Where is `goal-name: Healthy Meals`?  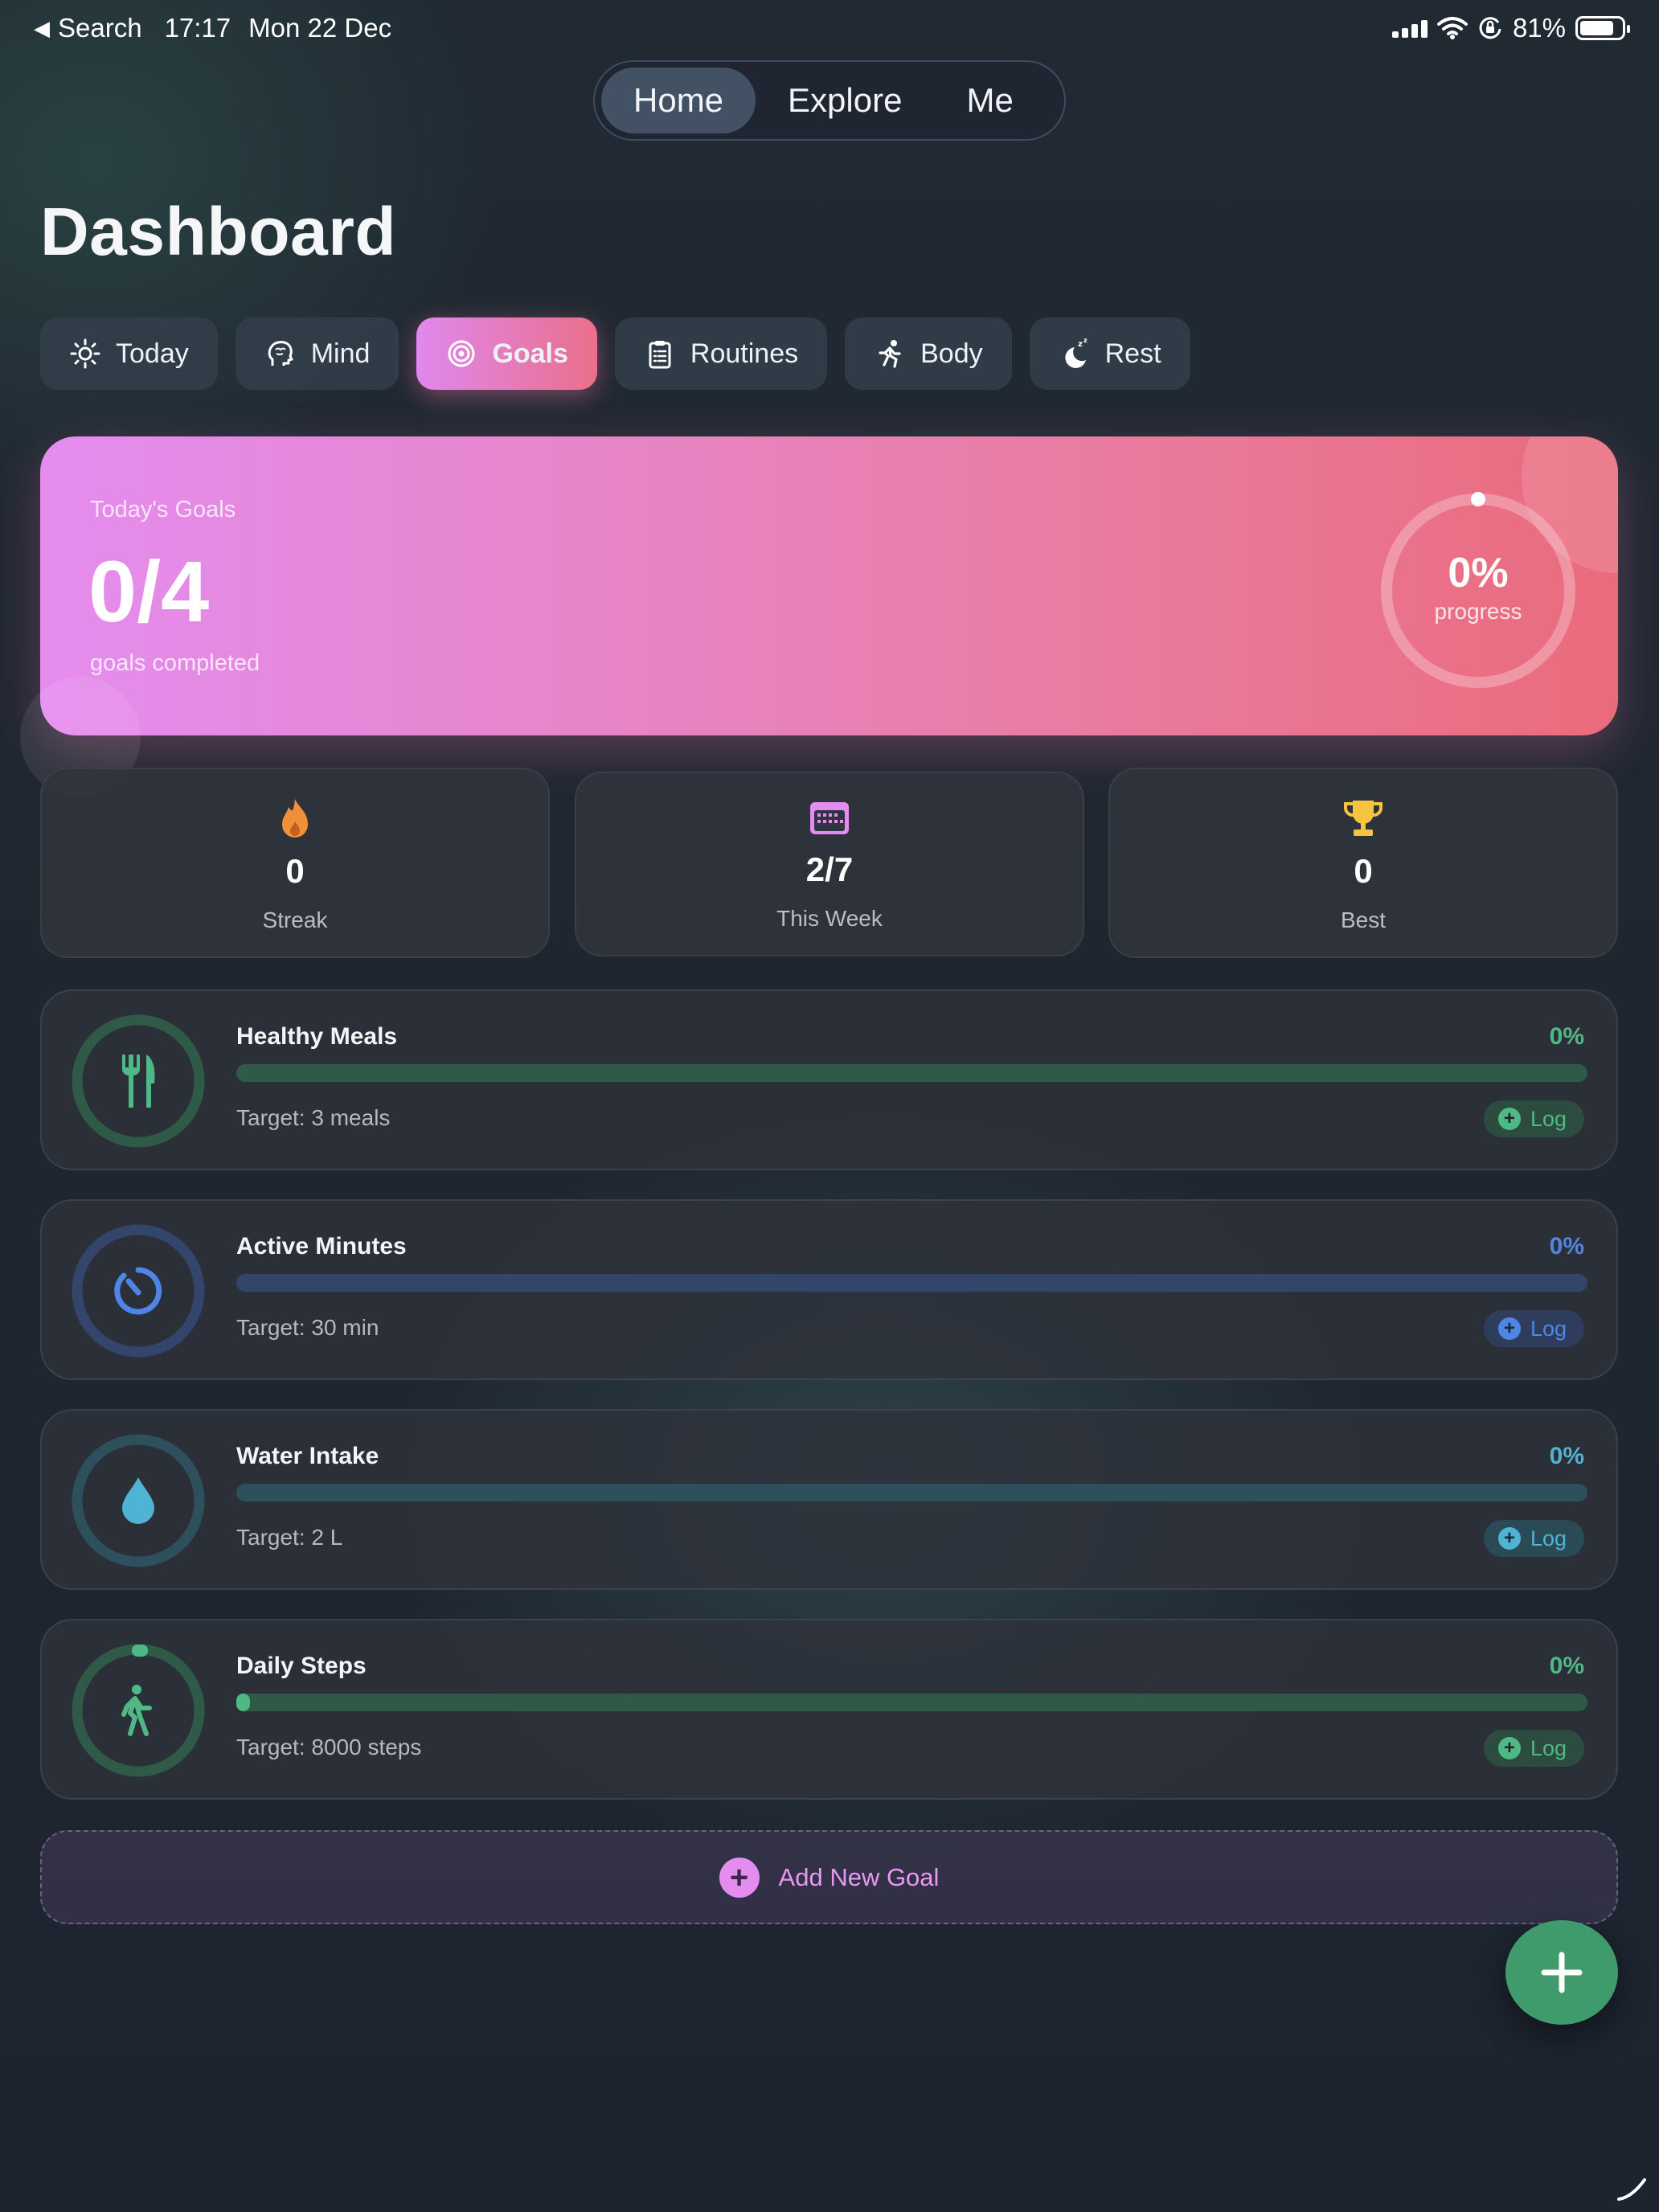 goal-name: Healthy Meals is located at coordinates (317, 1036).